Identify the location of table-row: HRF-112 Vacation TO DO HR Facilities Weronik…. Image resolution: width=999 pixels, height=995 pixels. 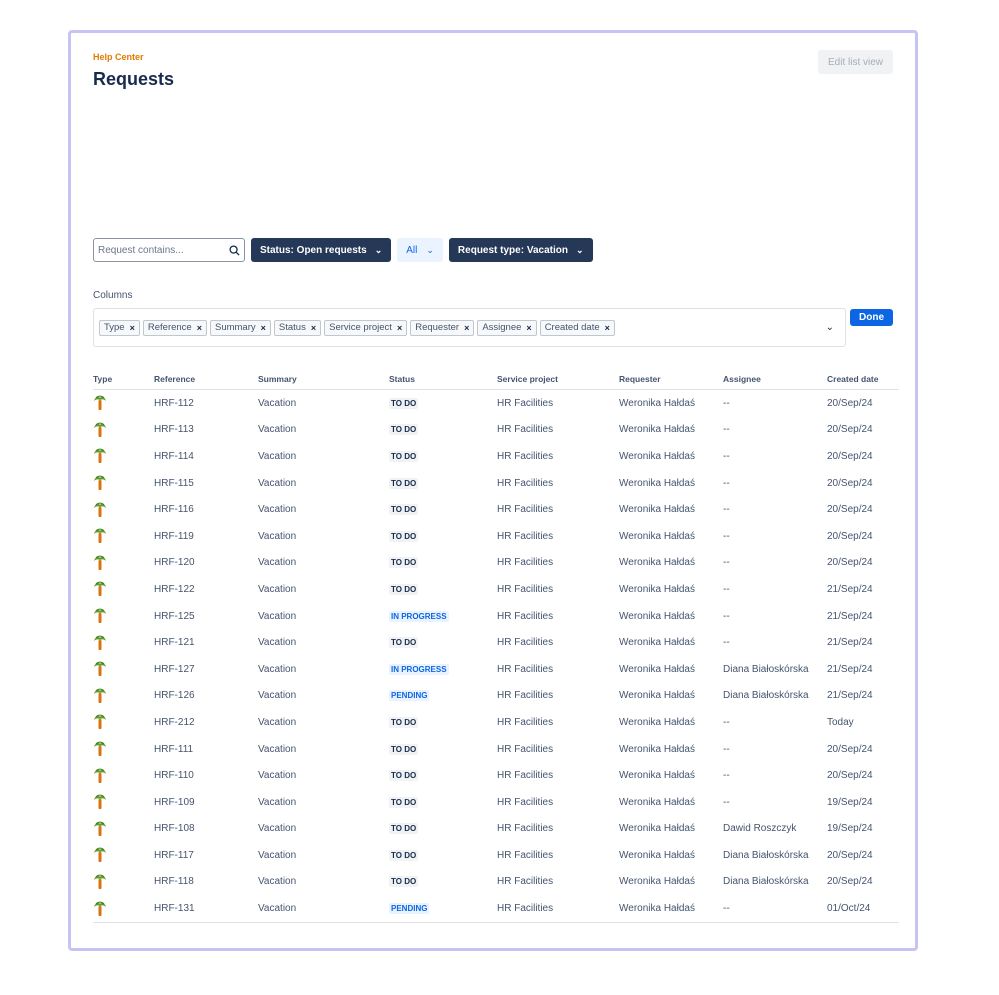
(496, 403).